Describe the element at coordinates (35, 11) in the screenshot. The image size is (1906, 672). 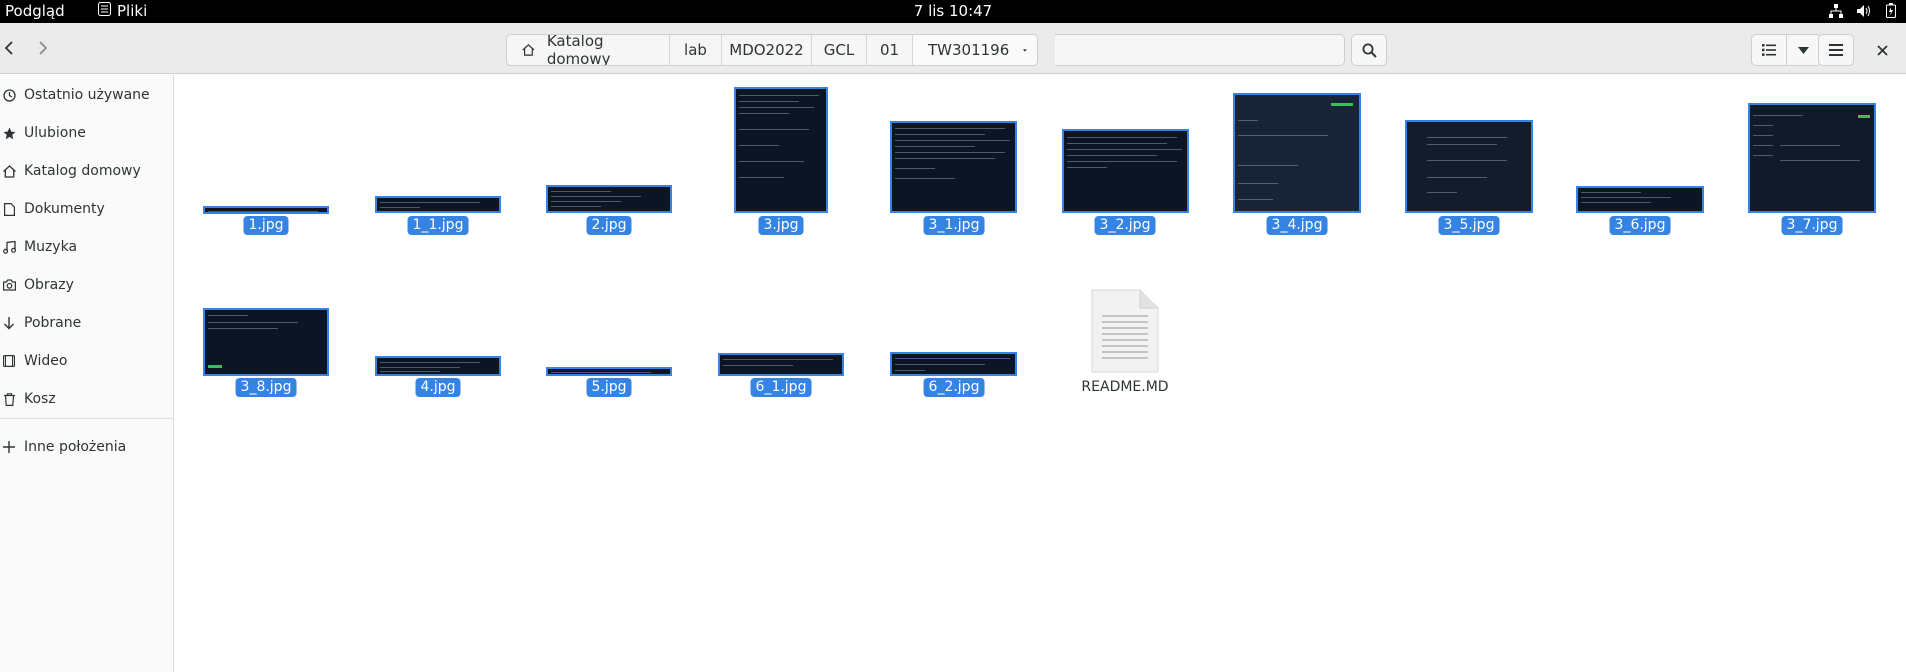
I see `activities-button: Podgląd` at that location.